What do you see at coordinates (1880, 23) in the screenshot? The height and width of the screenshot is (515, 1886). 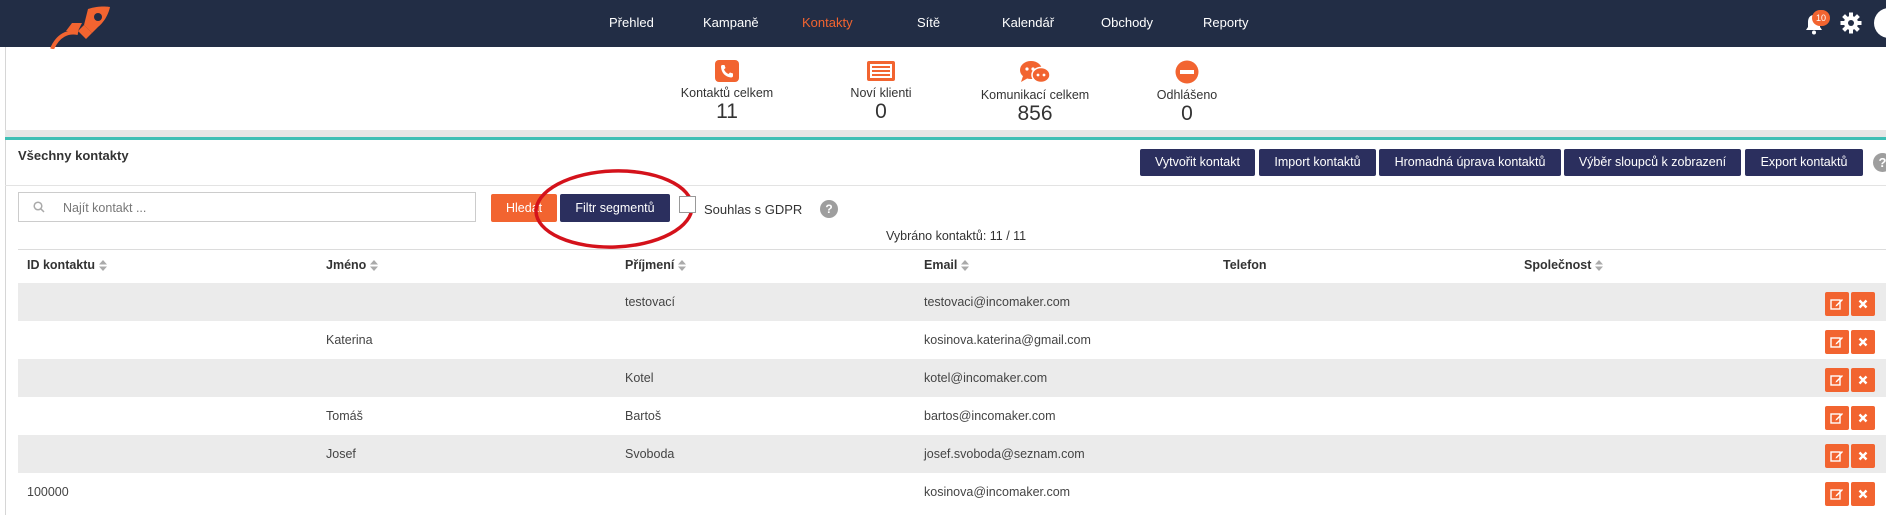 I see `avatar` at bounding box center [1880, 23].